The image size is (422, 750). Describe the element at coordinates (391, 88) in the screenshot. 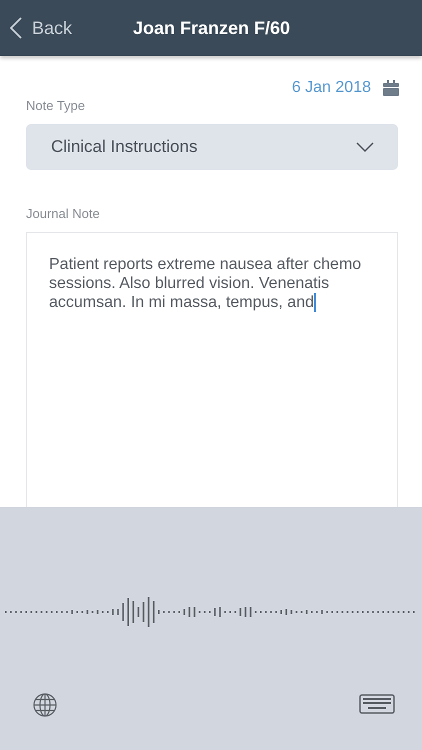

I see `calendar-icon` at that location.